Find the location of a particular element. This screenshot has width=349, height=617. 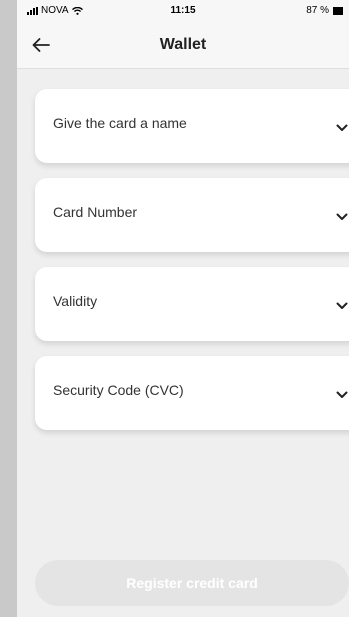

status-bar: NOVA 11:15 87 % is located at coordinates (183, 11).